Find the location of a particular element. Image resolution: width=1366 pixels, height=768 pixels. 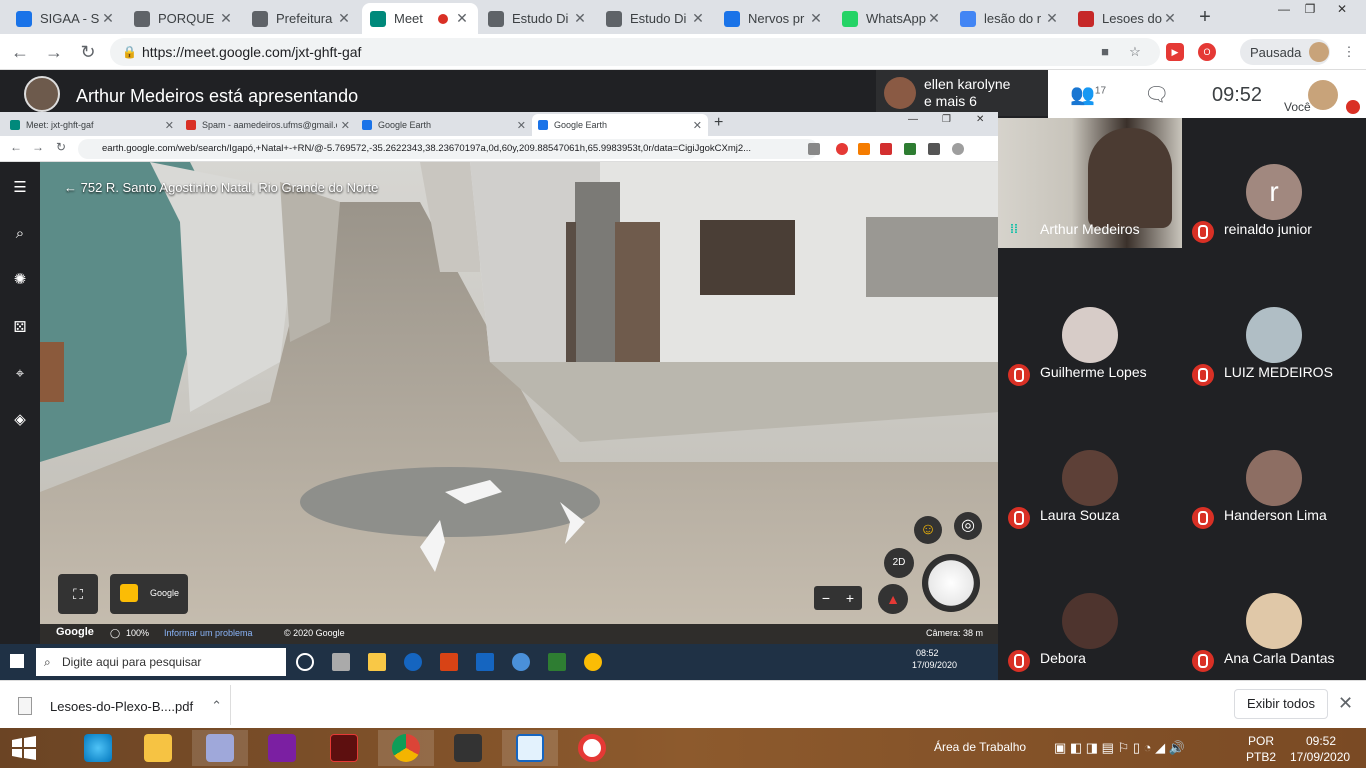

chrome-icon is located at coordinates (406, 748).